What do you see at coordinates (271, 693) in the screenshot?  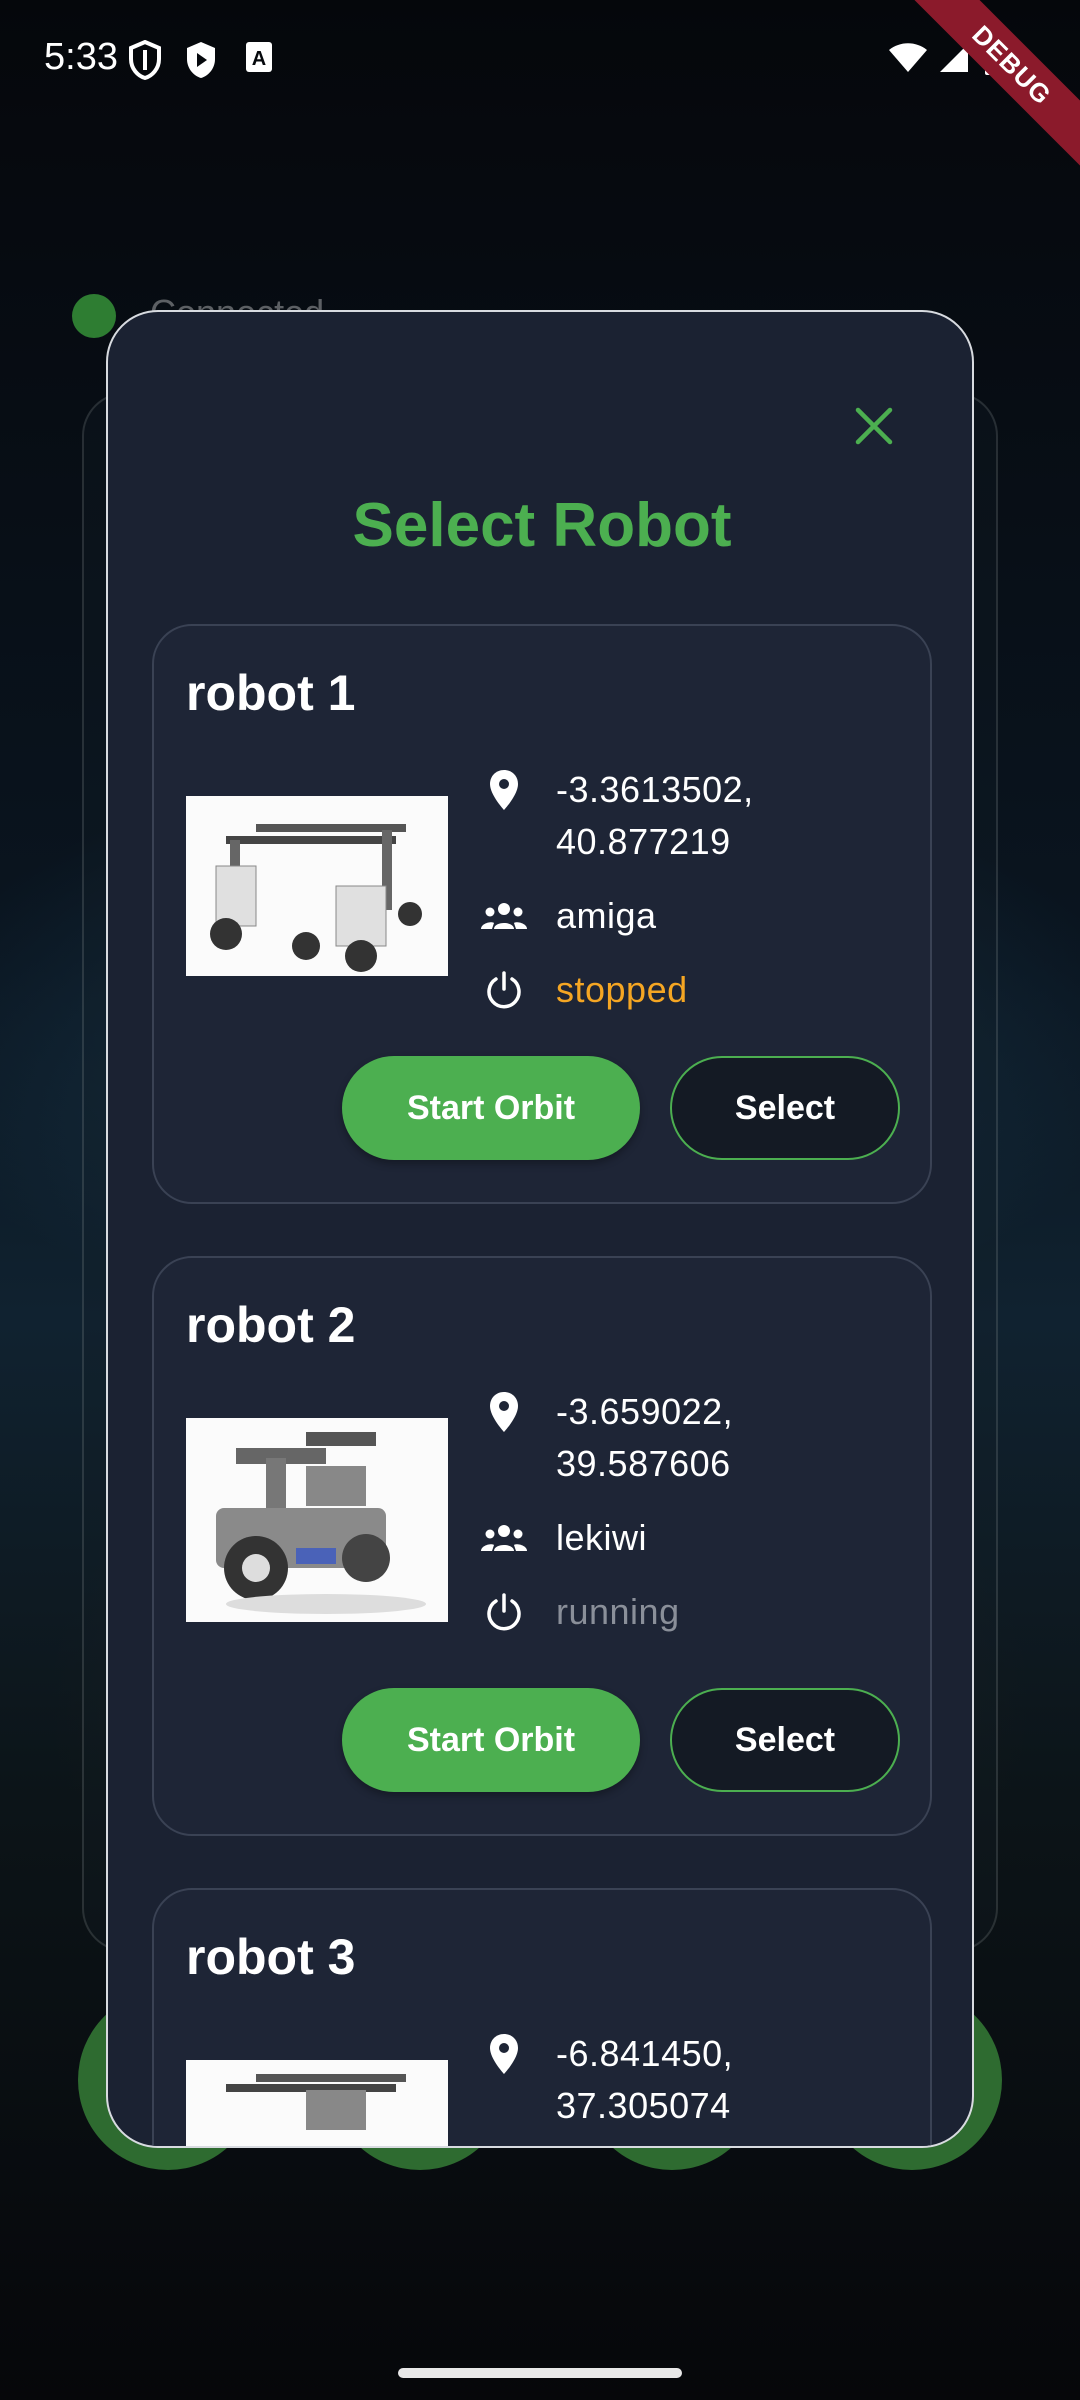 I see `robot-name: robot 1` at bounding box center [271, 693].